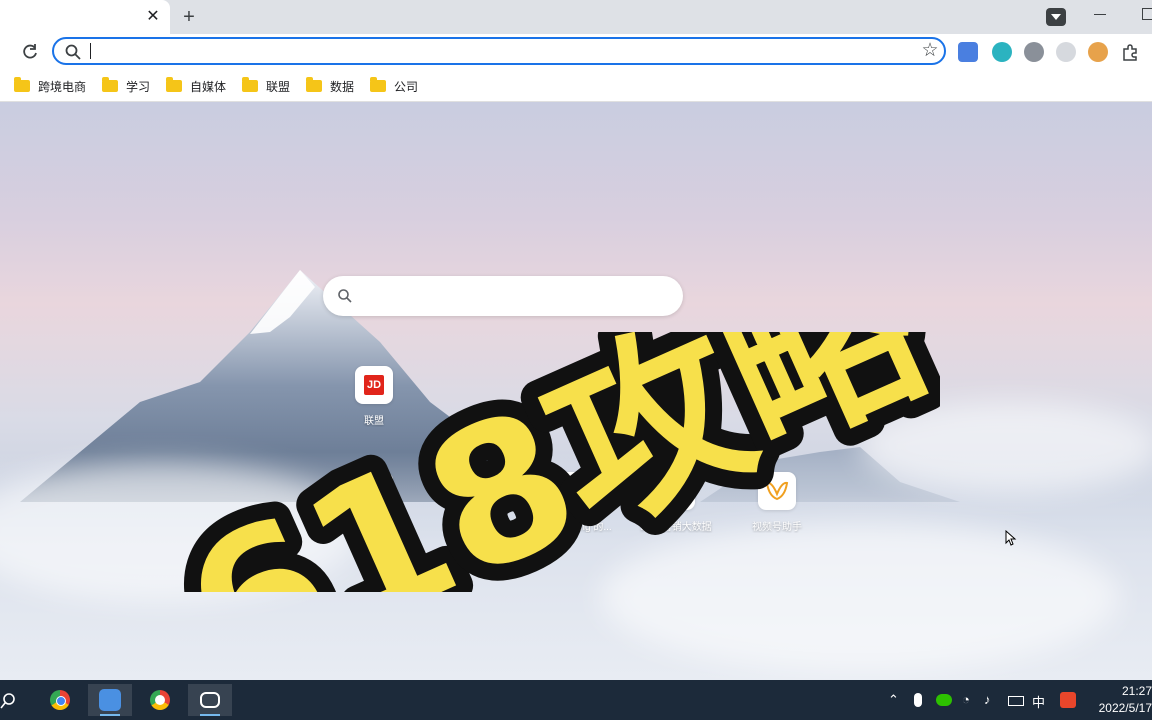 The image size is (1152, 720). What do you see at coordinates (1068, 700) in the screenshot?
I see `sogou-ime-icon` at bounding box center [1068, 700].